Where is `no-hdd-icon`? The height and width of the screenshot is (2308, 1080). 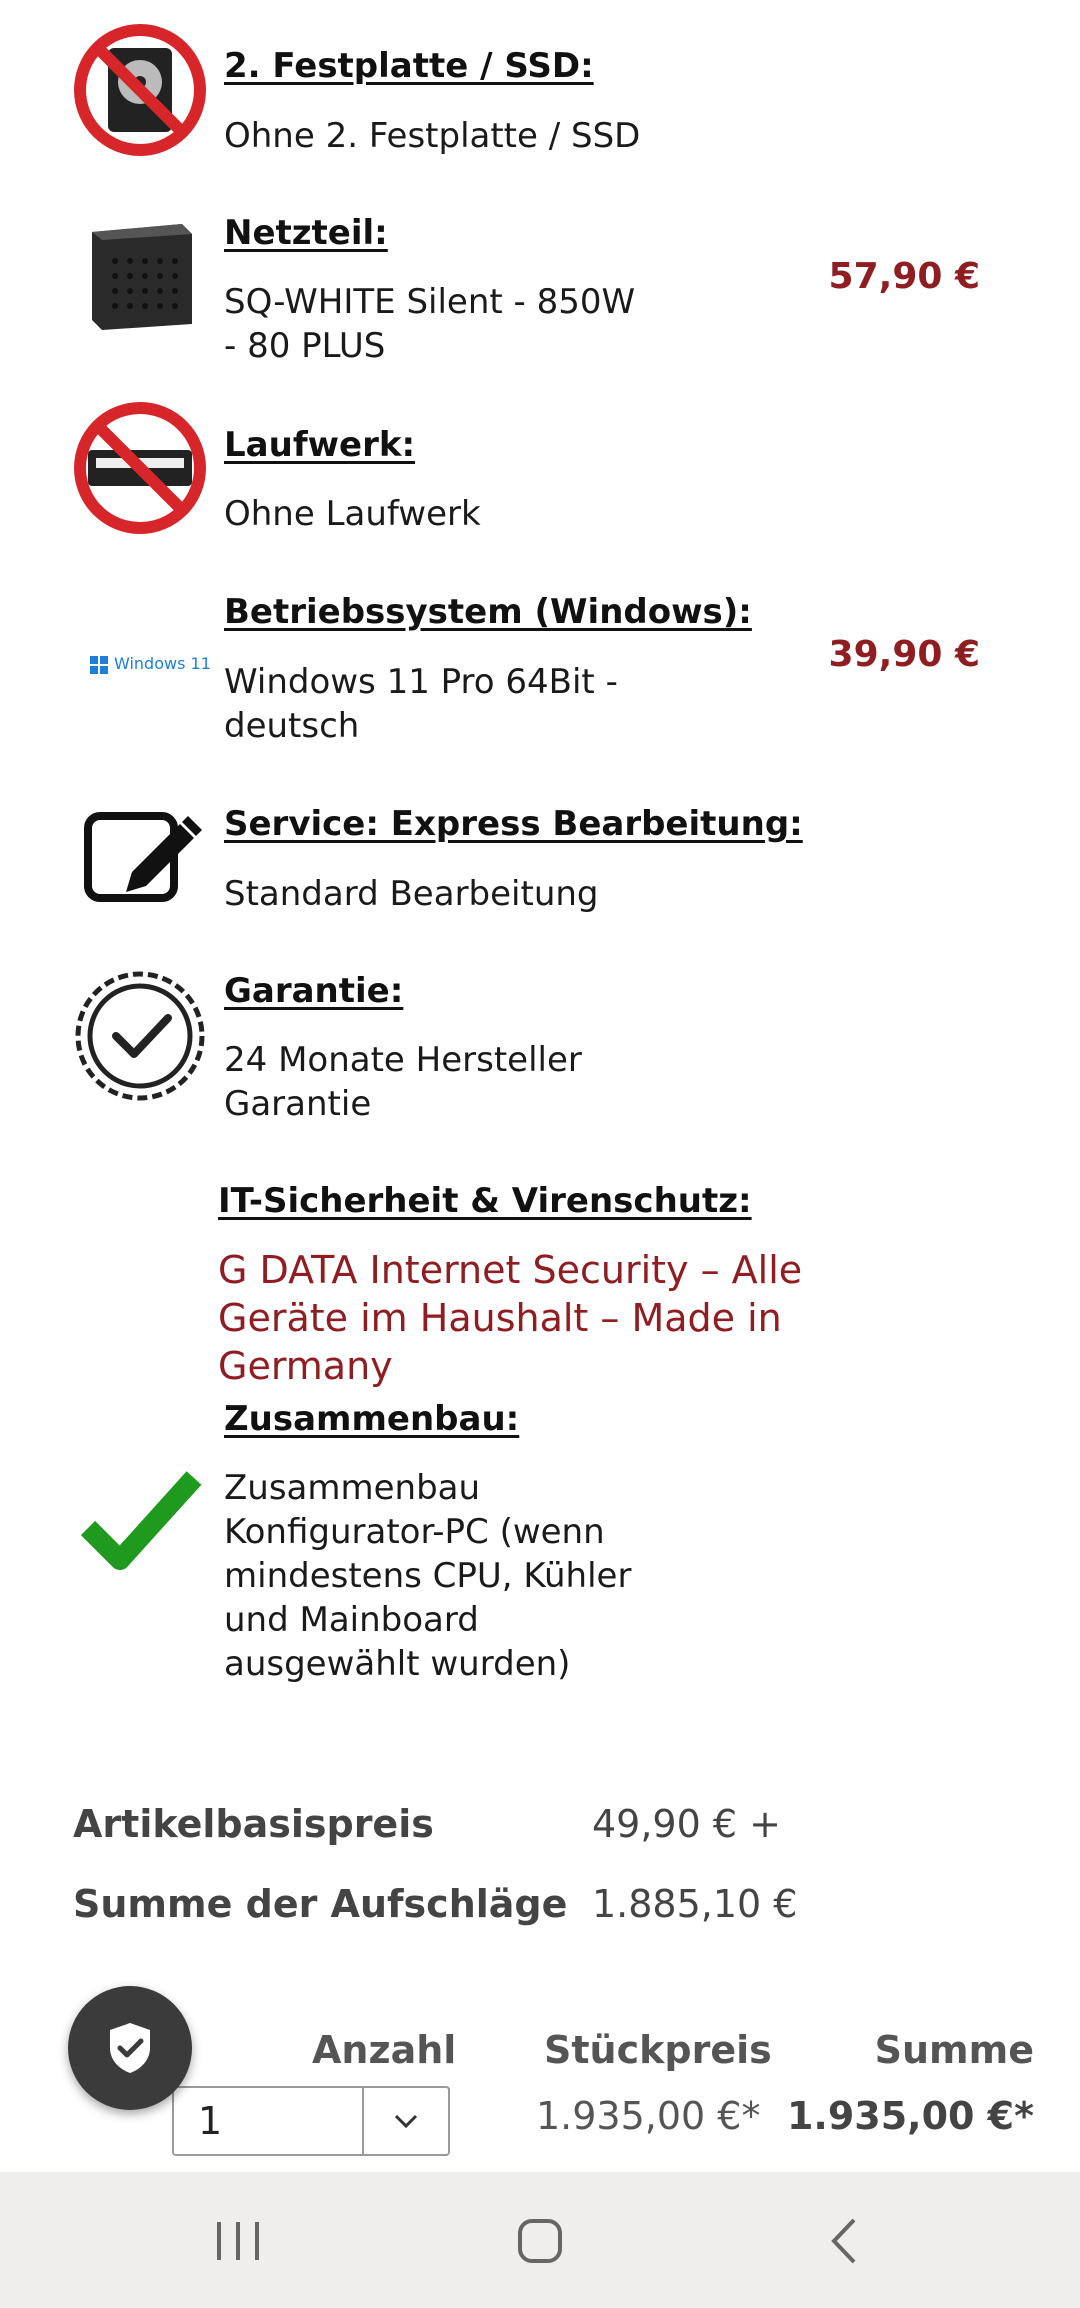 no-hdd-icon is located at coordinates (140, 90).